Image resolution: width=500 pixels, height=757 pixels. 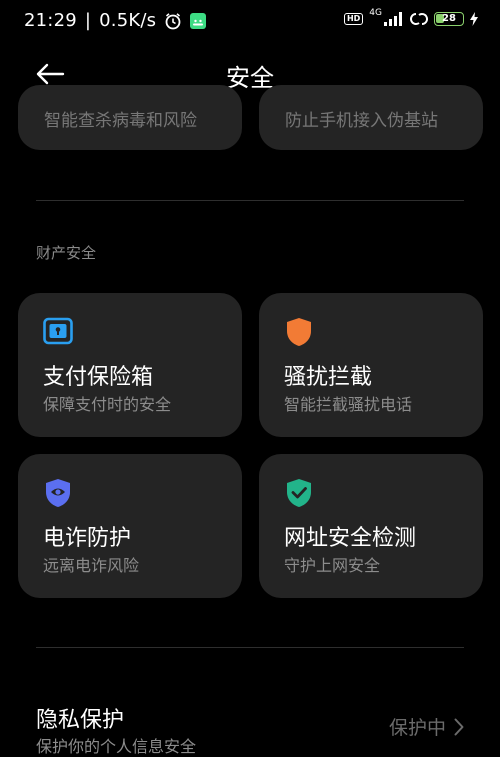 What do you see at coordinates (417, 728) in the screenshot?
I see `privacy-status-label: 保护中` at bounding box center [417, 728].